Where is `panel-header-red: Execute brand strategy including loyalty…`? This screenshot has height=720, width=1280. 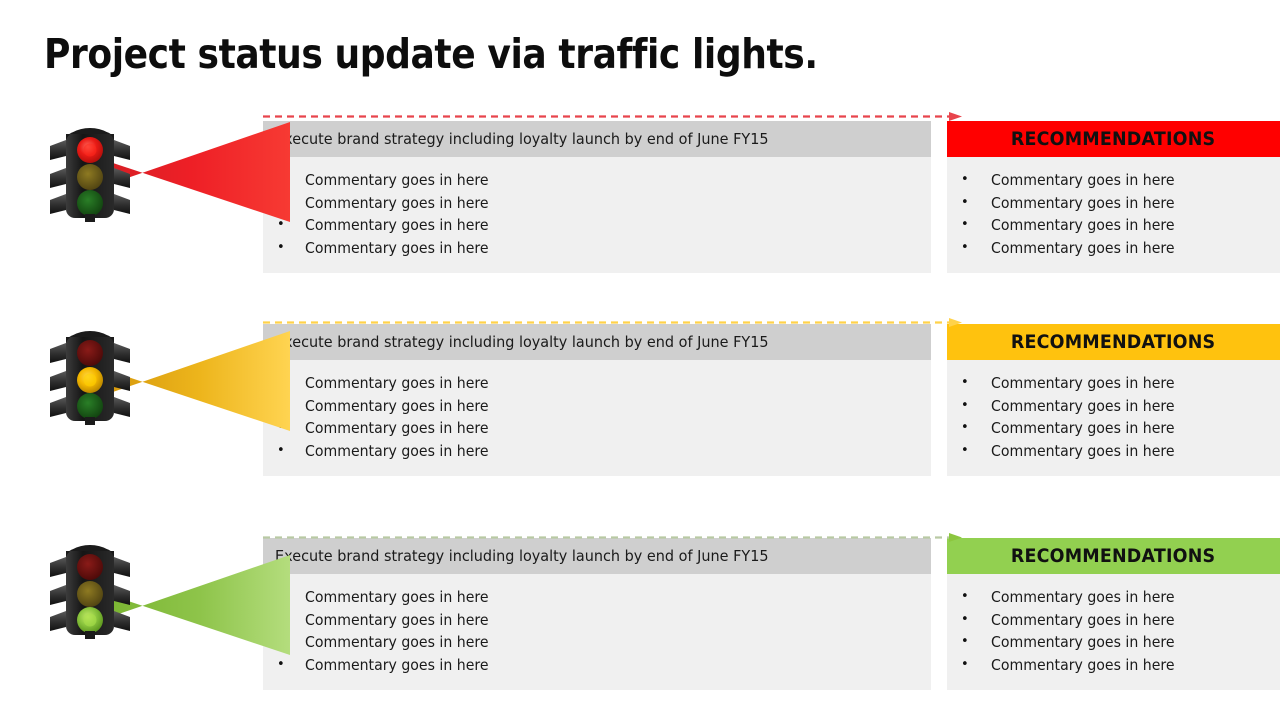 panel-header-red: Execute brand strategy including loyalty… is located at coordinates (597, 139).